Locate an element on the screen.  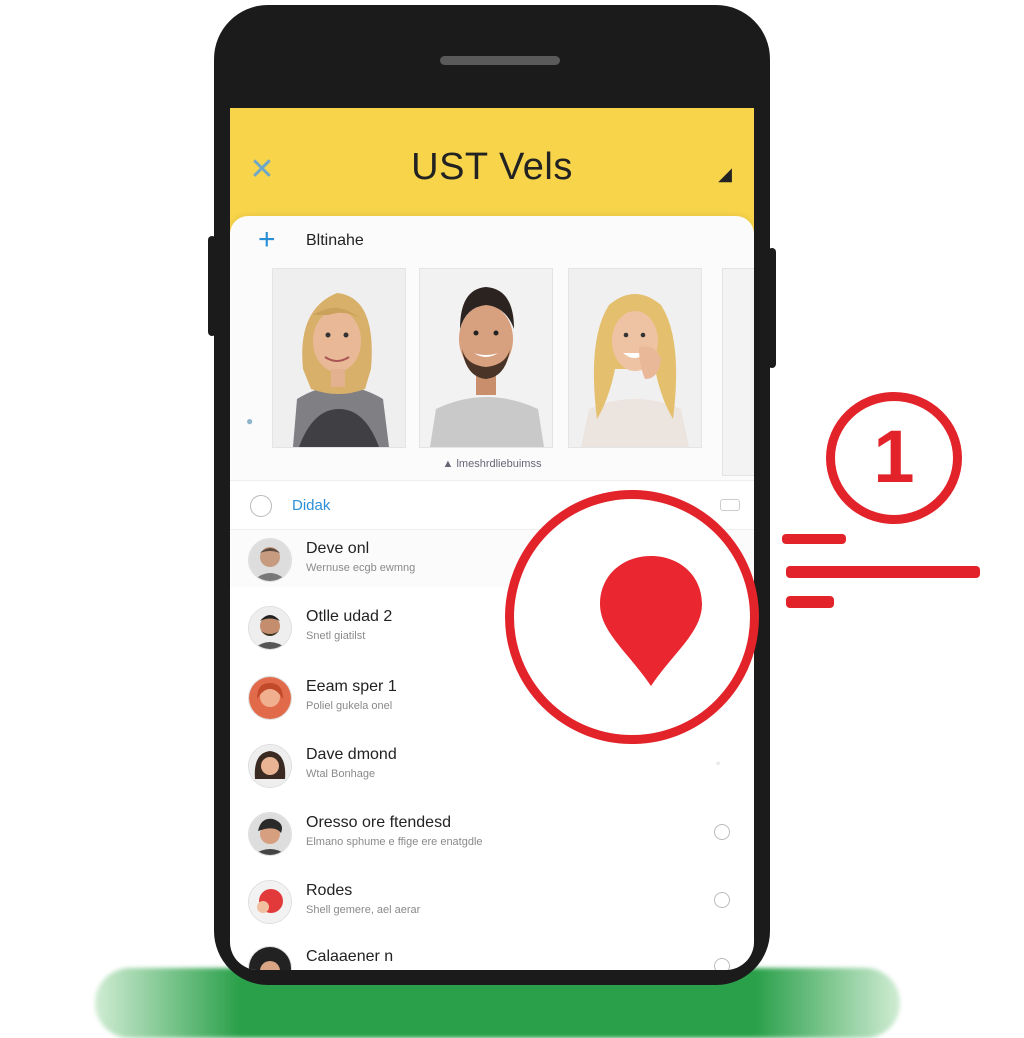
photo-card-4-partial is located at coordinates (738, 372).